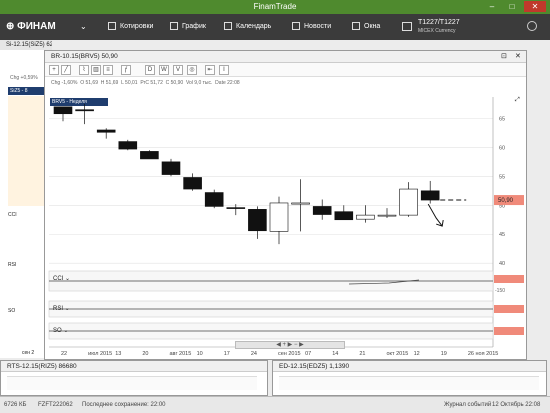 The height and width of the screenshot is (413, 550). I want to click on chart-scroll-nav: ◀ + ▶ − ▶, so click(290, 345).